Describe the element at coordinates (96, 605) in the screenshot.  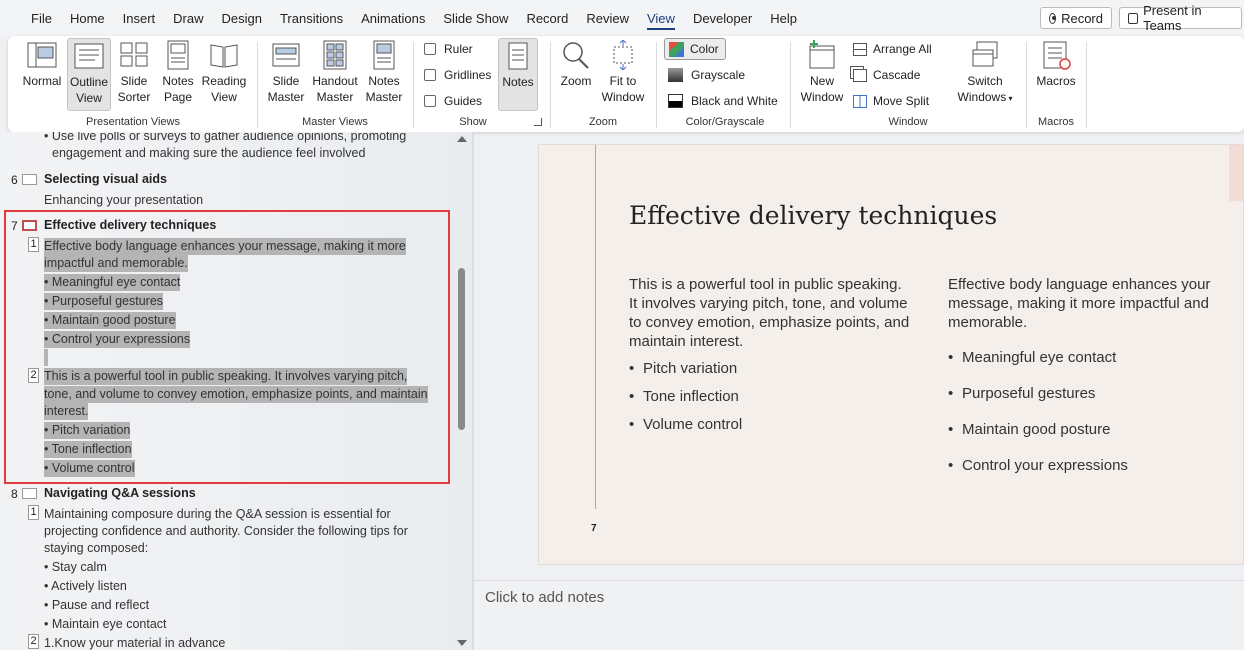
I see `outline-bullet: • Pause and reflect` at that location.